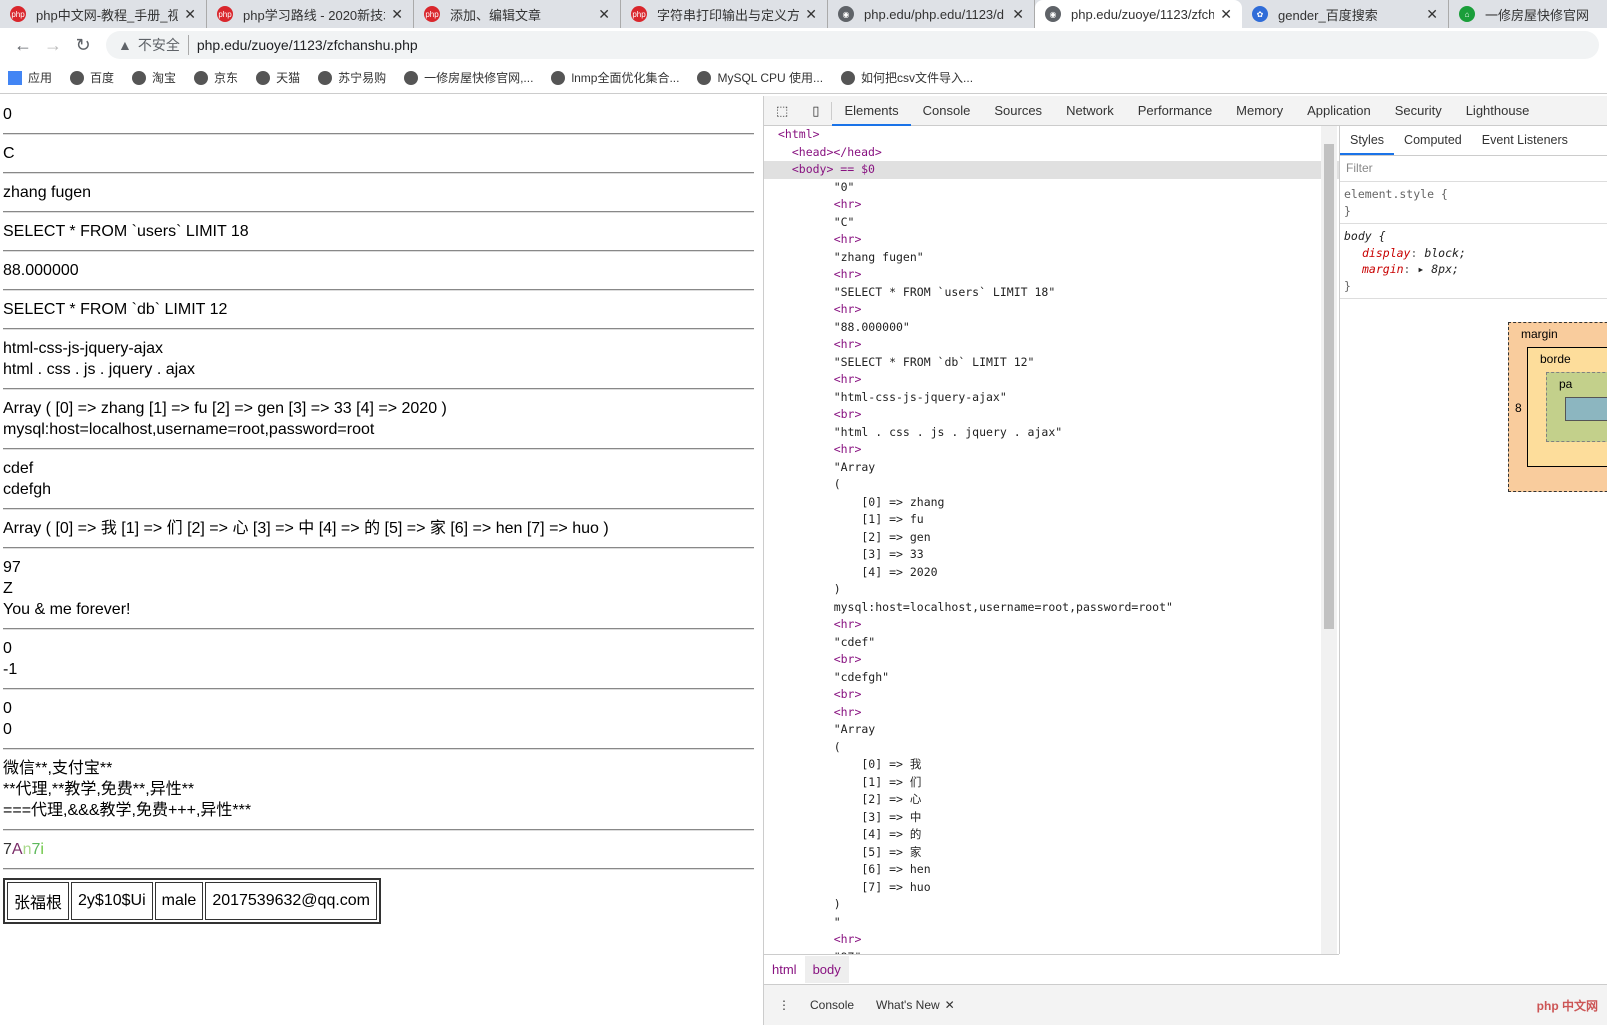 This screenshot has height=1025, width=1607. Describe the element at coordinates (1051, 328) in the screenshot. I see `tree-node: "88.000000"` at that location.